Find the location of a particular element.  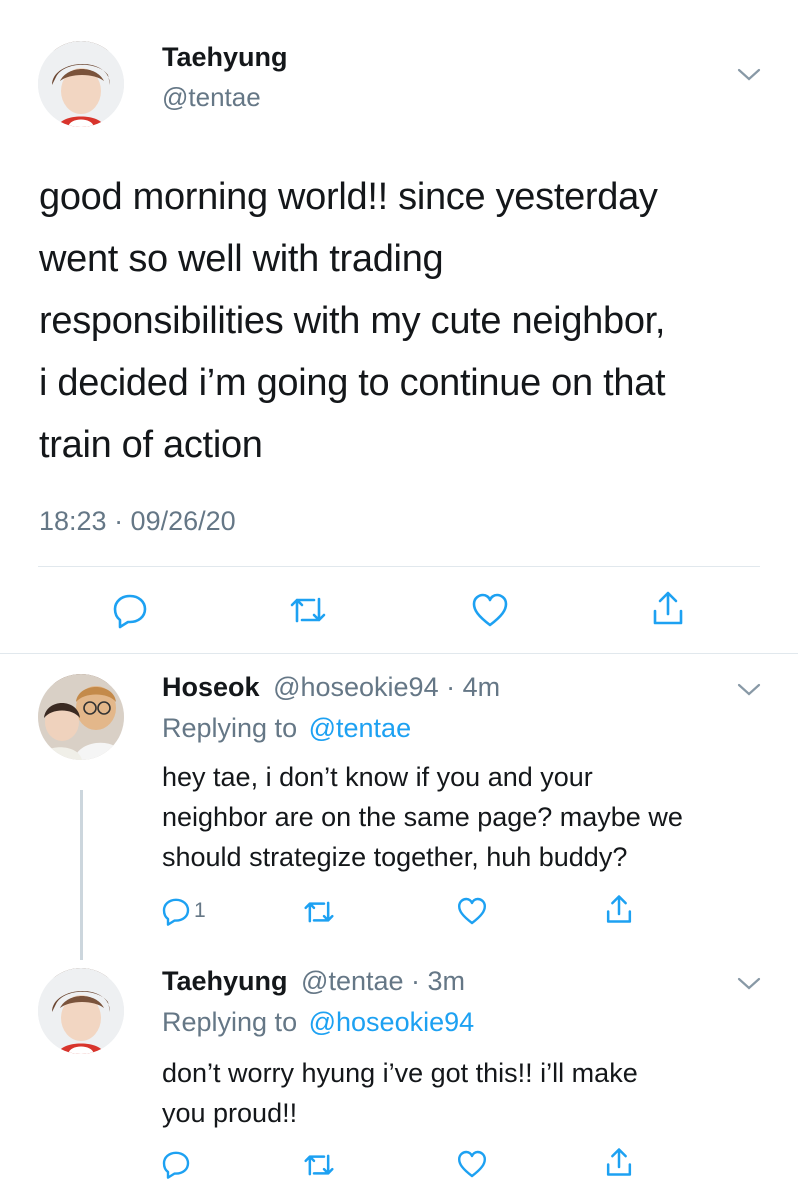

thread-line is located at coordinates (81, 875).